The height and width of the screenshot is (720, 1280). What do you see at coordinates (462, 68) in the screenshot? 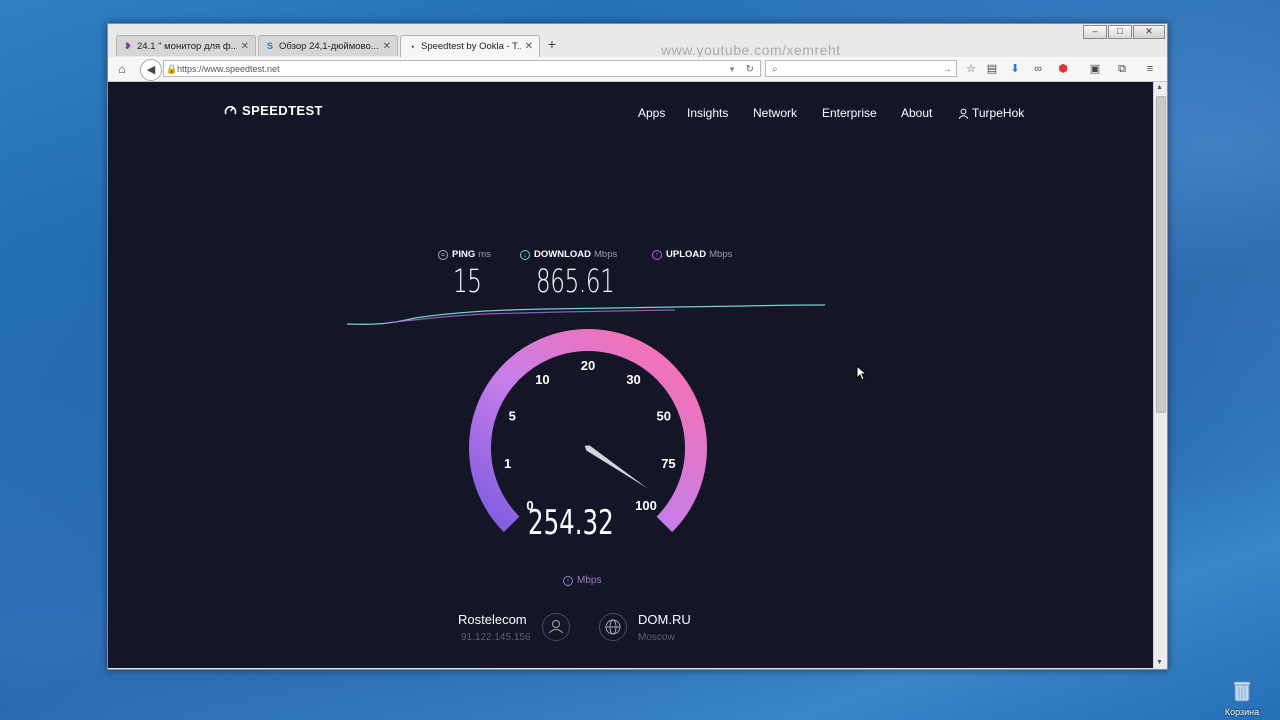
I see `address-bar: 🔒 https://www.speedtest.net ▼ ↻` at bounding box center [462, 68].